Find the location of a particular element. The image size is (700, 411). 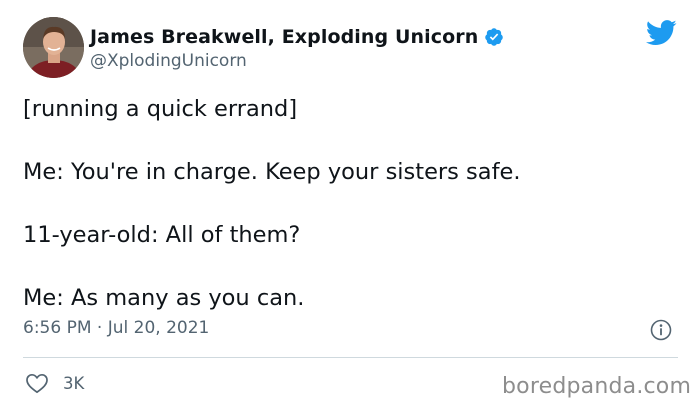

tweet-line: [running a quick errand] is located at coordinates (160, 109).